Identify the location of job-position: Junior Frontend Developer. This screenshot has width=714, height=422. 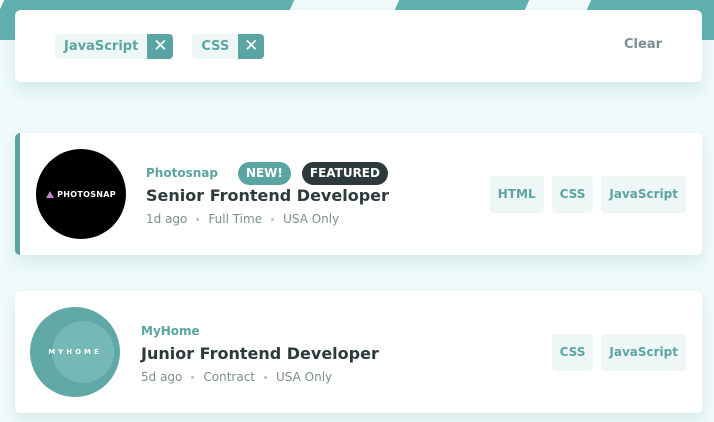
(260, 353).